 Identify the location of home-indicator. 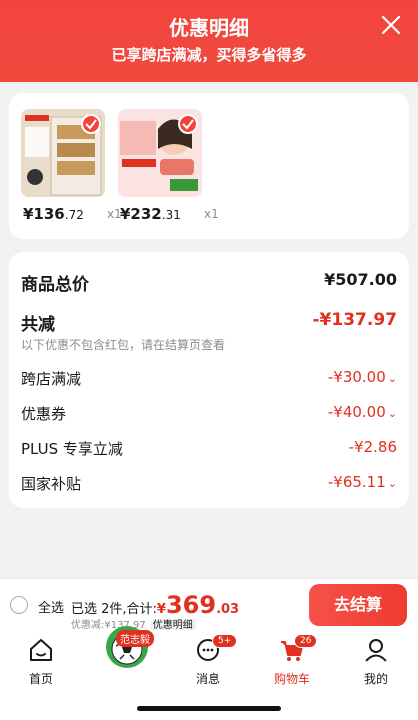
(209, 708).